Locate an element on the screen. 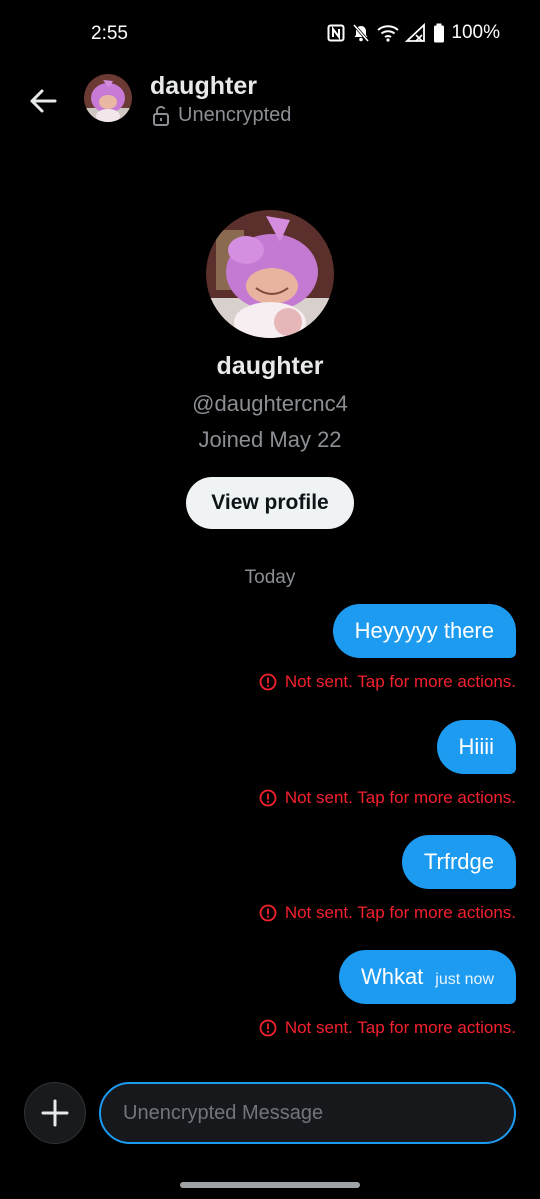  profile-joined-date: Joined May 22 is located at coordinates (270, 439).